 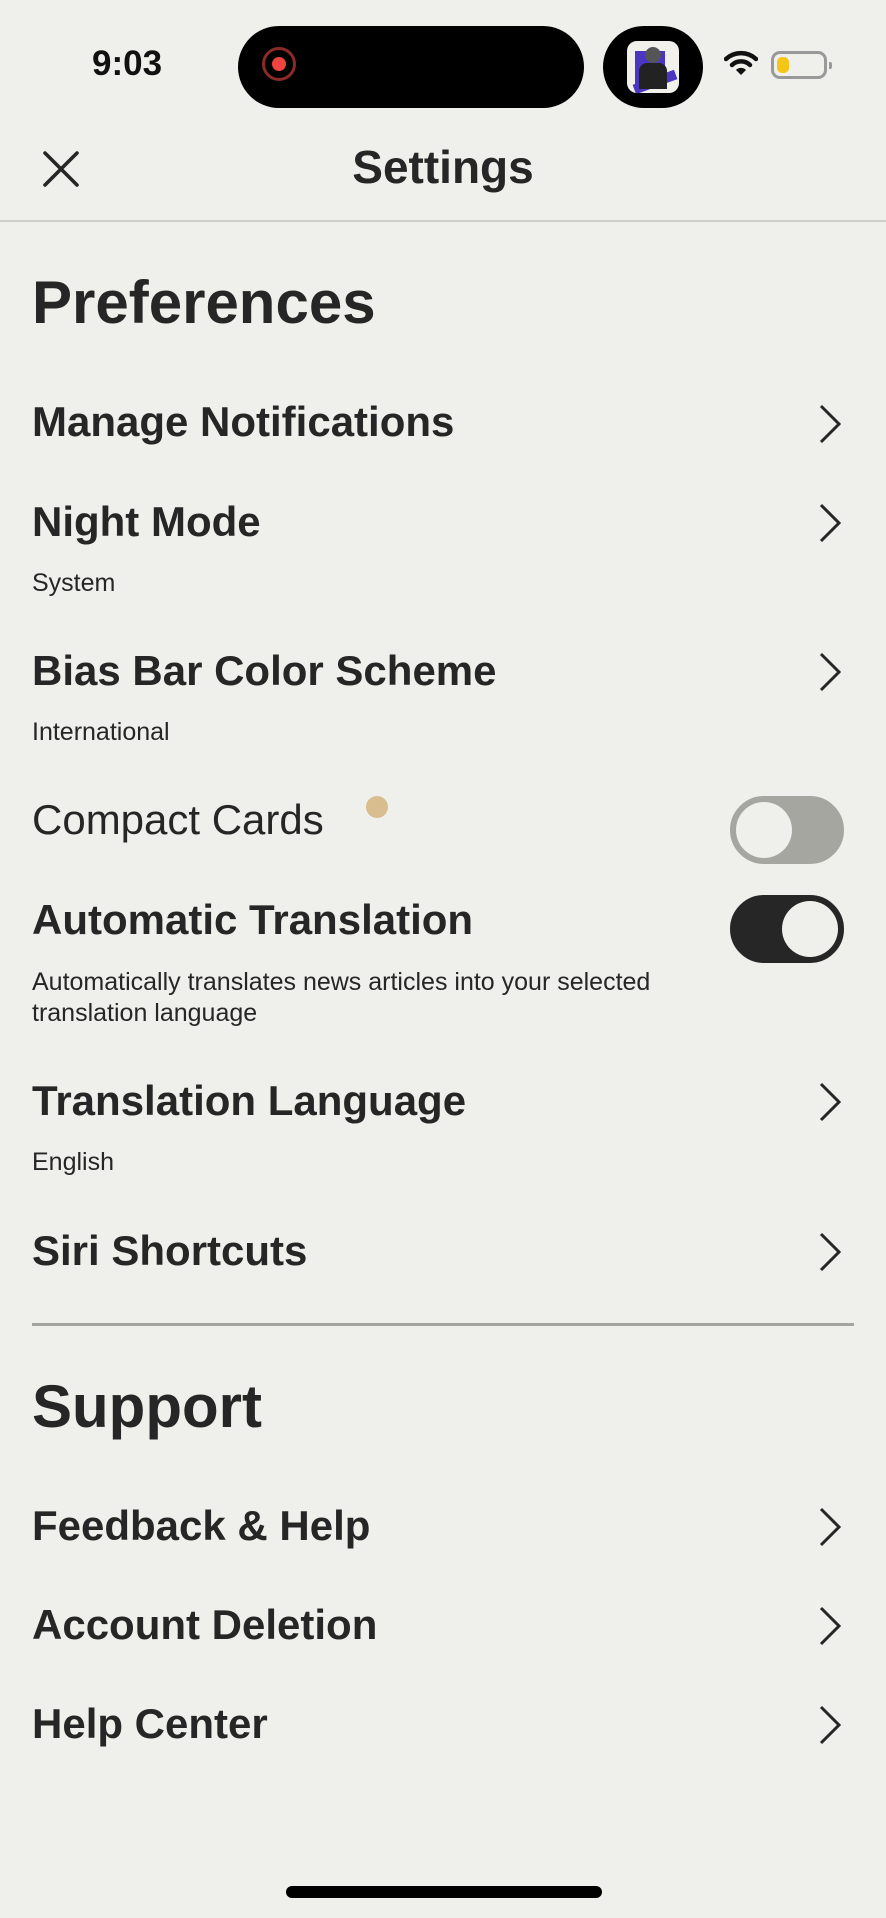 I want to click on row-manage-notifications: Manage Notifications, so click(x=443, y=425).